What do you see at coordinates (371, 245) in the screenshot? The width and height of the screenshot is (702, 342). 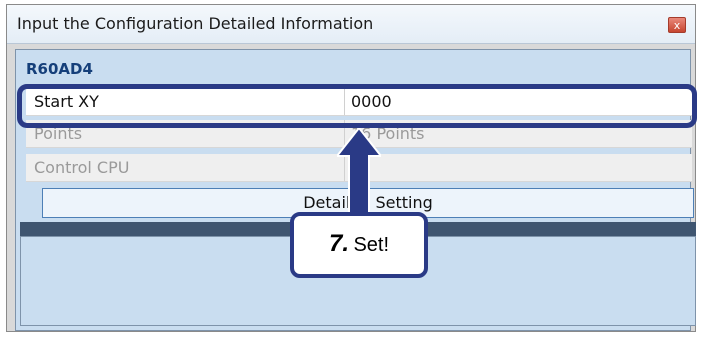 I see `callout-text: Set!` at bounding box center [371, 245].